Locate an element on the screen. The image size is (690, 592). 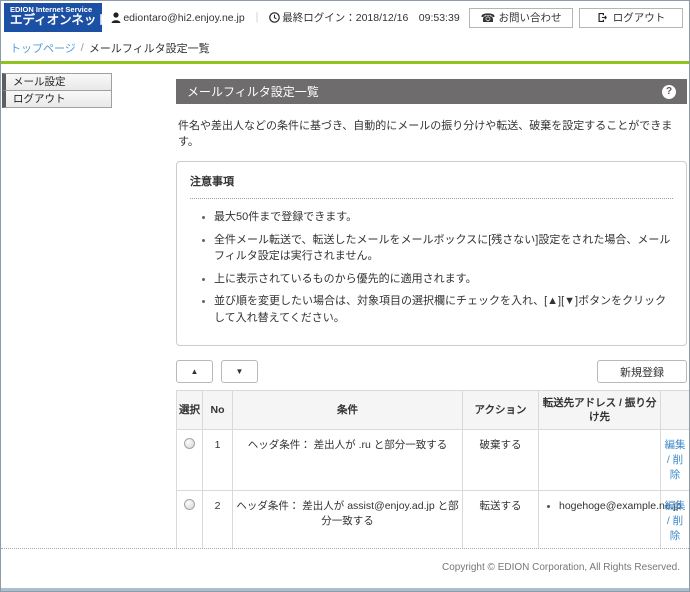
breadcrumb: トップページ / メールフィルタ設定一覧 is located at coordinates (345, 47).